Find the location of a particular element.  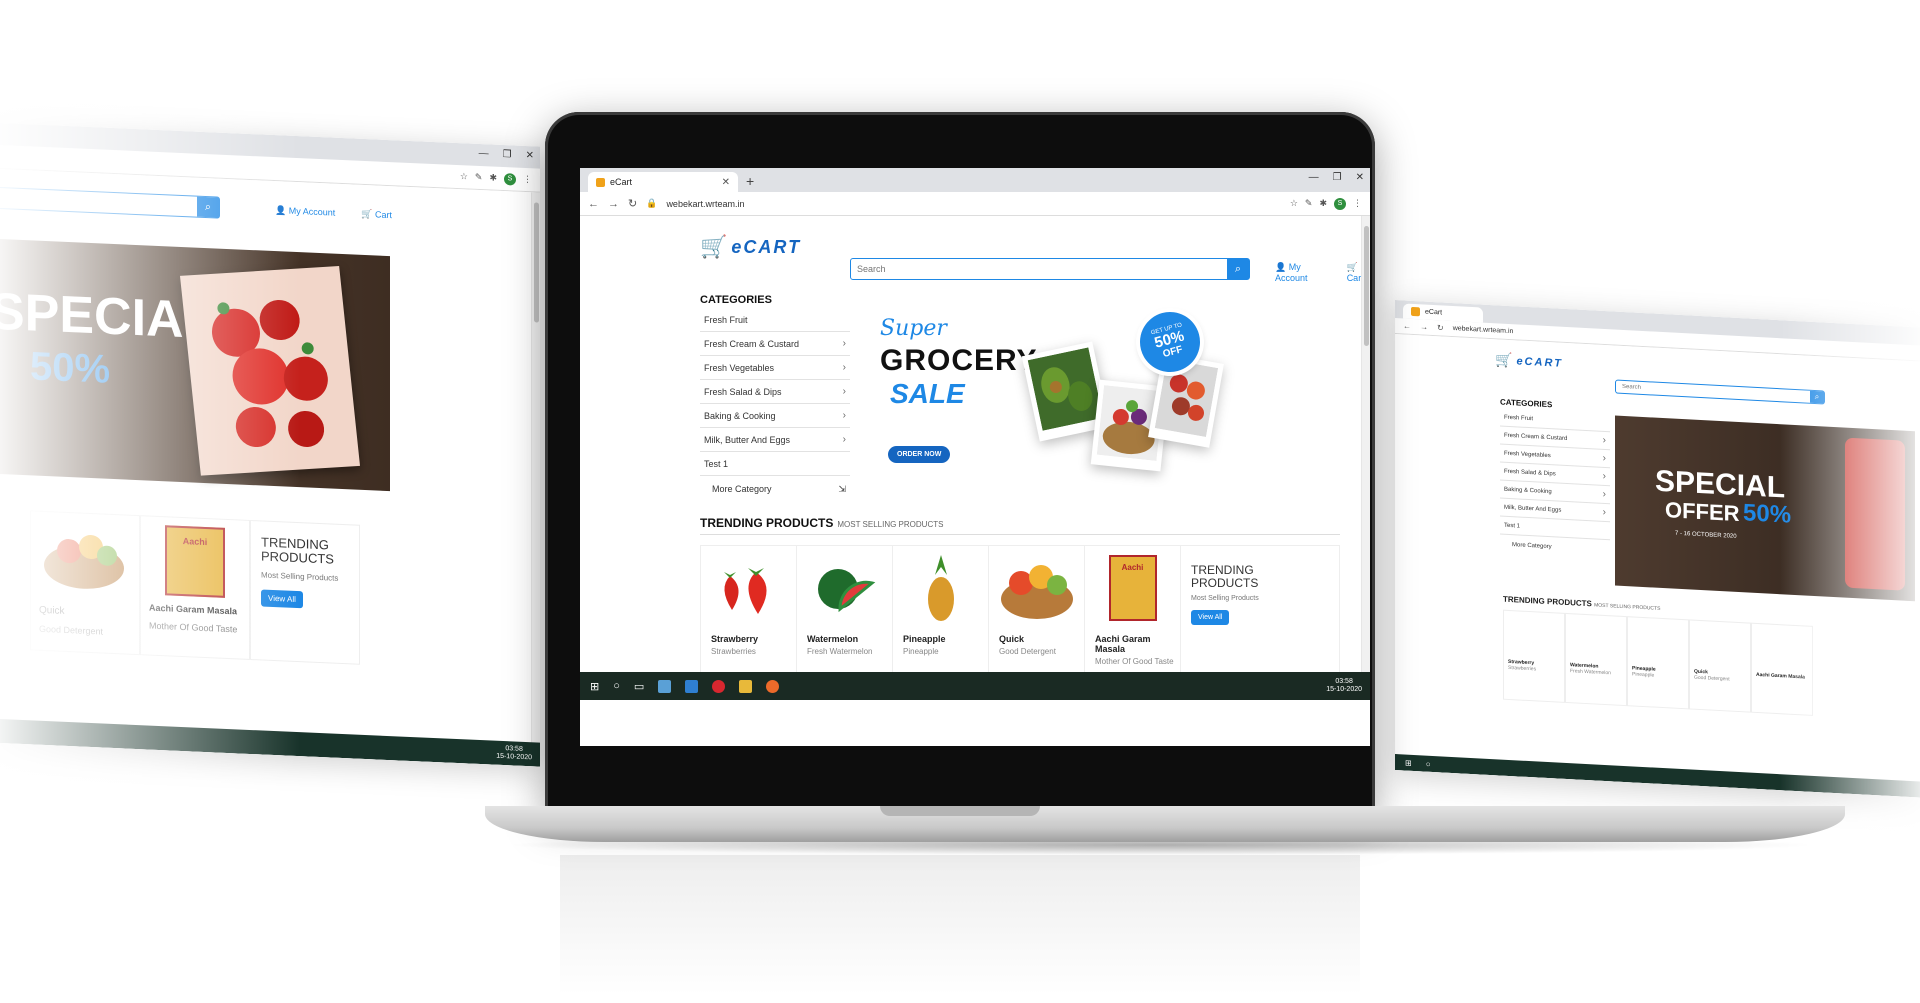

product-card: Aachi Garam Masala is located at coordinates (1782, 669).